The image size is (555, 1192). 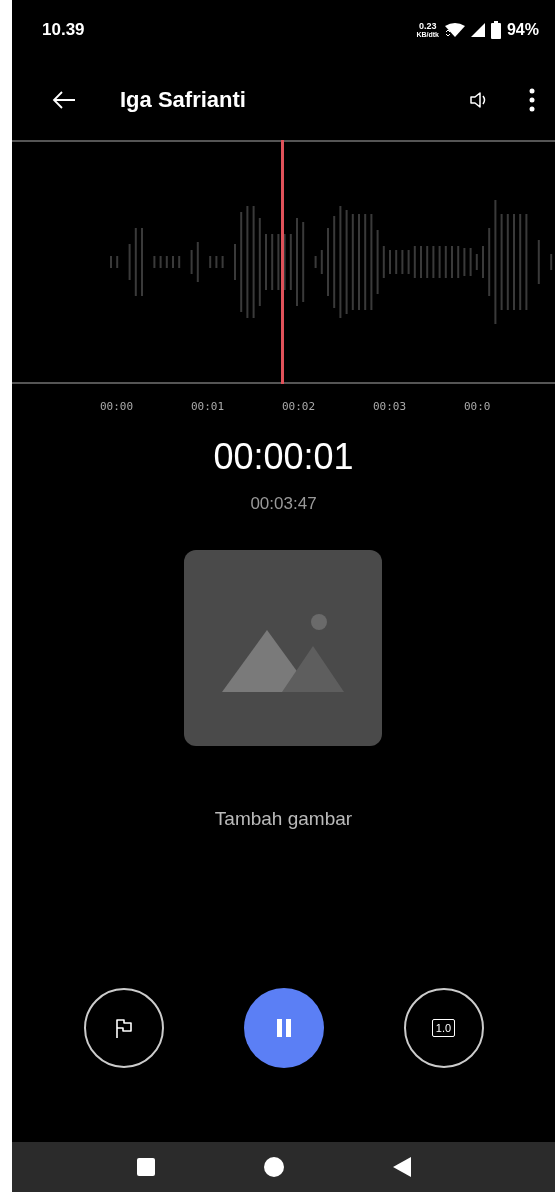 What do you see at coordinates (478, 406) in the screenshot?
I see `timeline-label: 00:0` at bounding box center [478, 406].